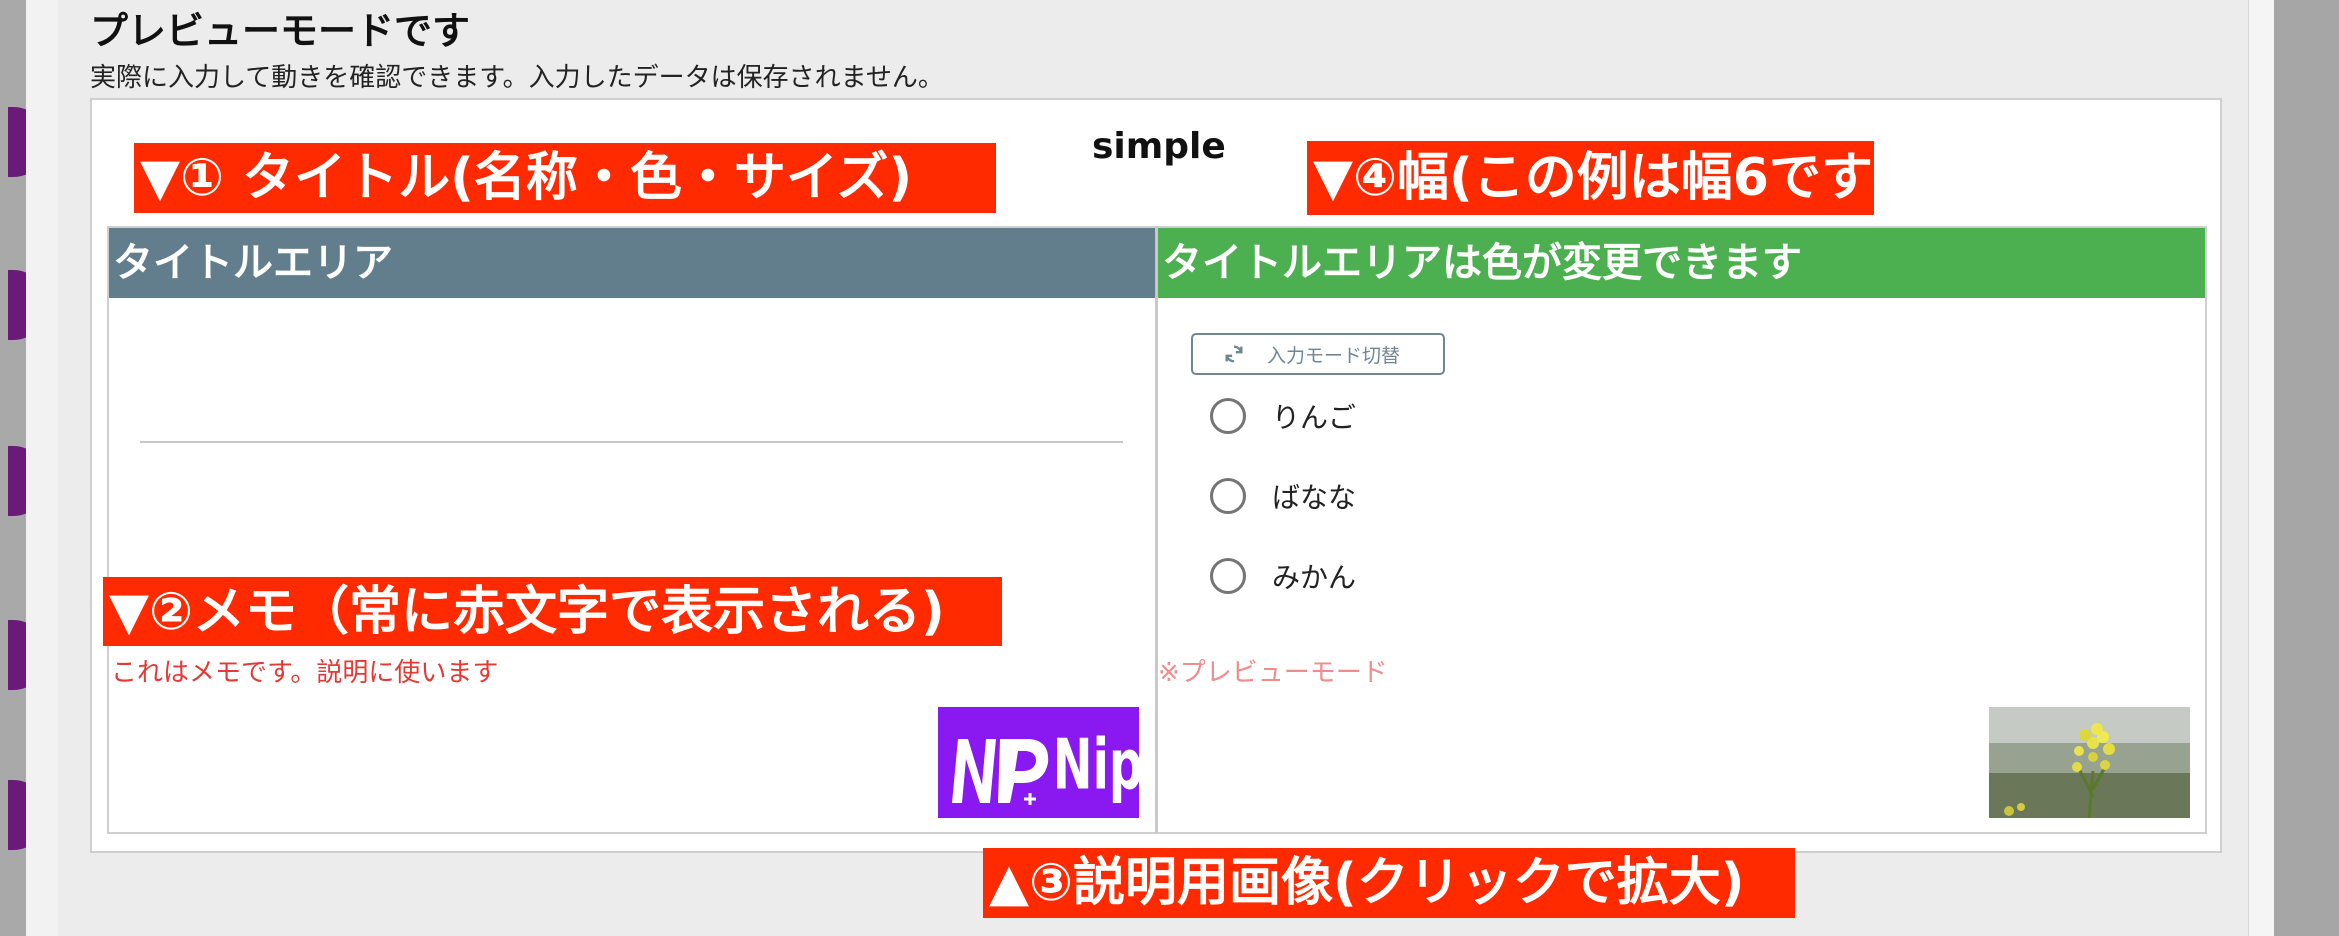 This screenshot has height=936, width=2339. What do you see at coordinates (1234, 354) in the screenshot?
I see `refresh-icon` at bounding box center [1234, 354].